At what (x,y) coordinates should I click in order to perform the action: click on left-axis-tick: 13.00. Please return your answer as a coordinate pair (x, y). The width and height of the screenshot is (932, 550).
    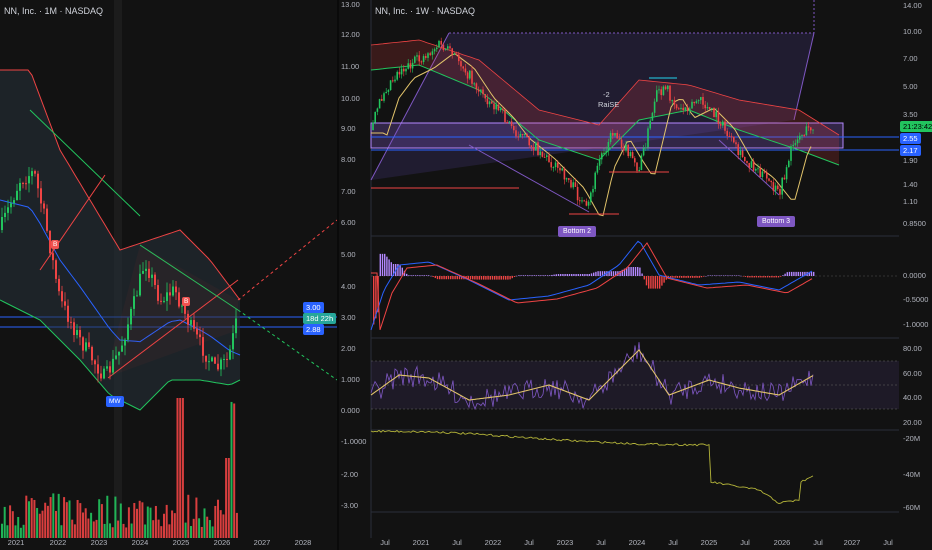
    Looking at the image, I should click on (350, 4).